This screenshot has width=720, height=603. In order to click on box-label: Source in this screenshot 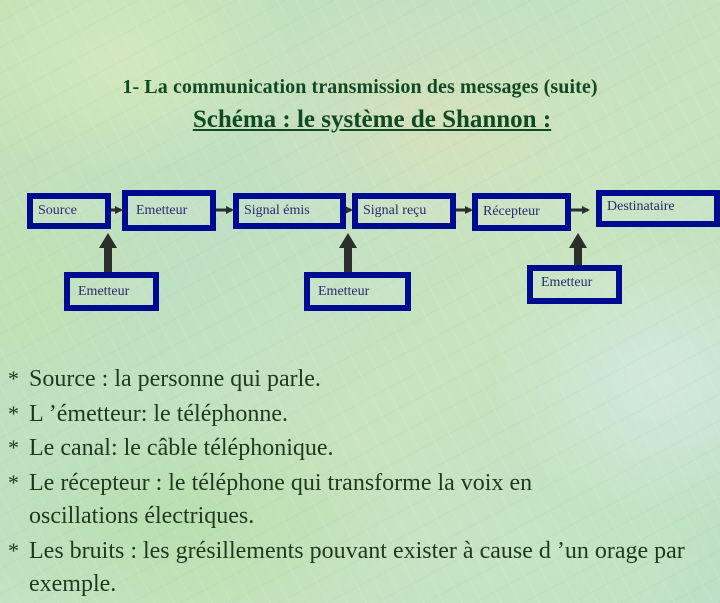, I will do `click(57, 210)`.